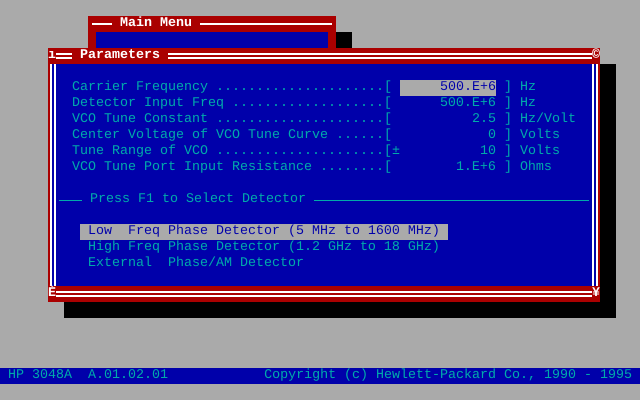 The image size is (640, 400). Describe the element at coordinates (156, 24) in the screenshot. I see `window-title: Main Menu` at that location.